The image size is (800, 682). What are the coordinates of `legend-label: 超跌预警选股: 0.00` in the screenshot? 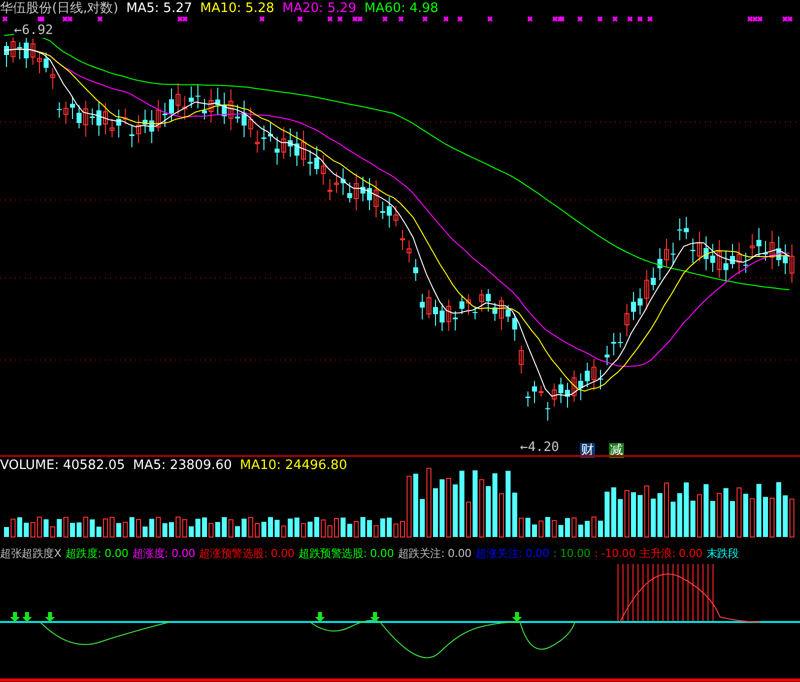 It's located at (346, 554).